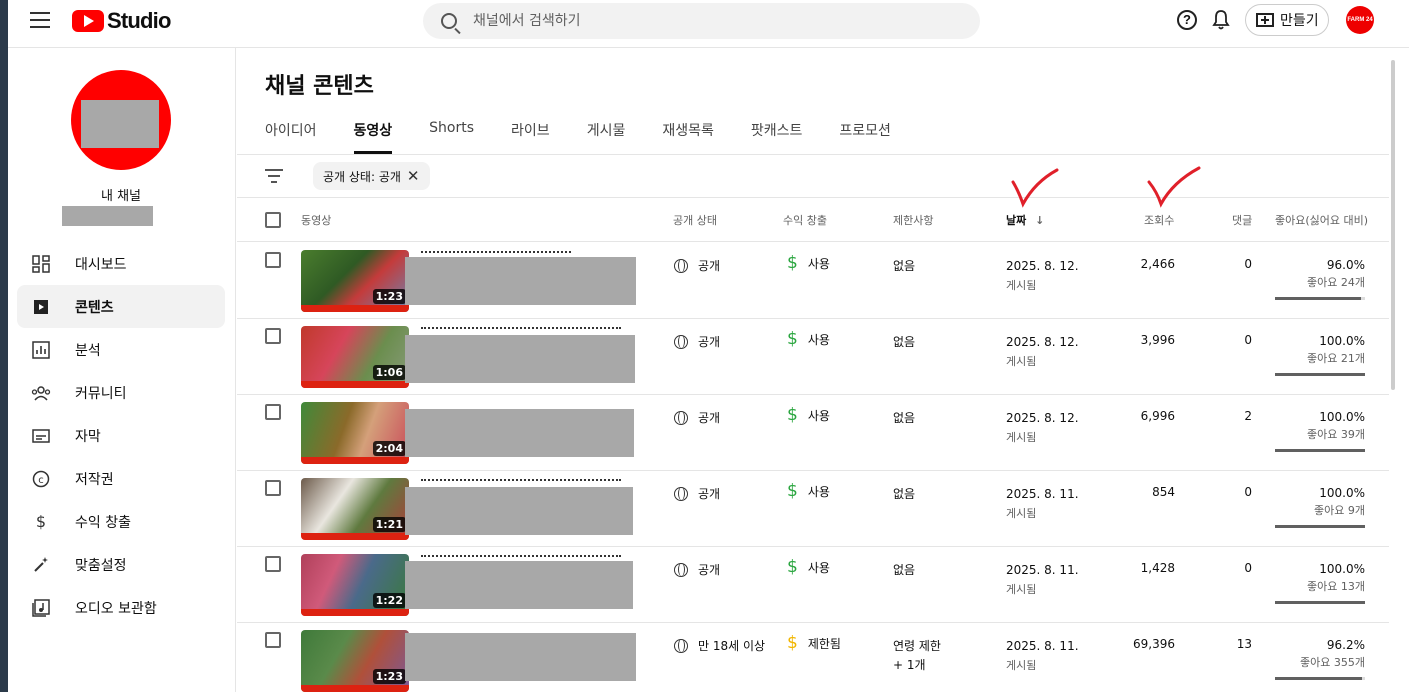 Image resolution: width=1409 pixels, height=692 pixels. I want to click on restriction-cell: 연령 제한 + 1개, so click(917, 656).